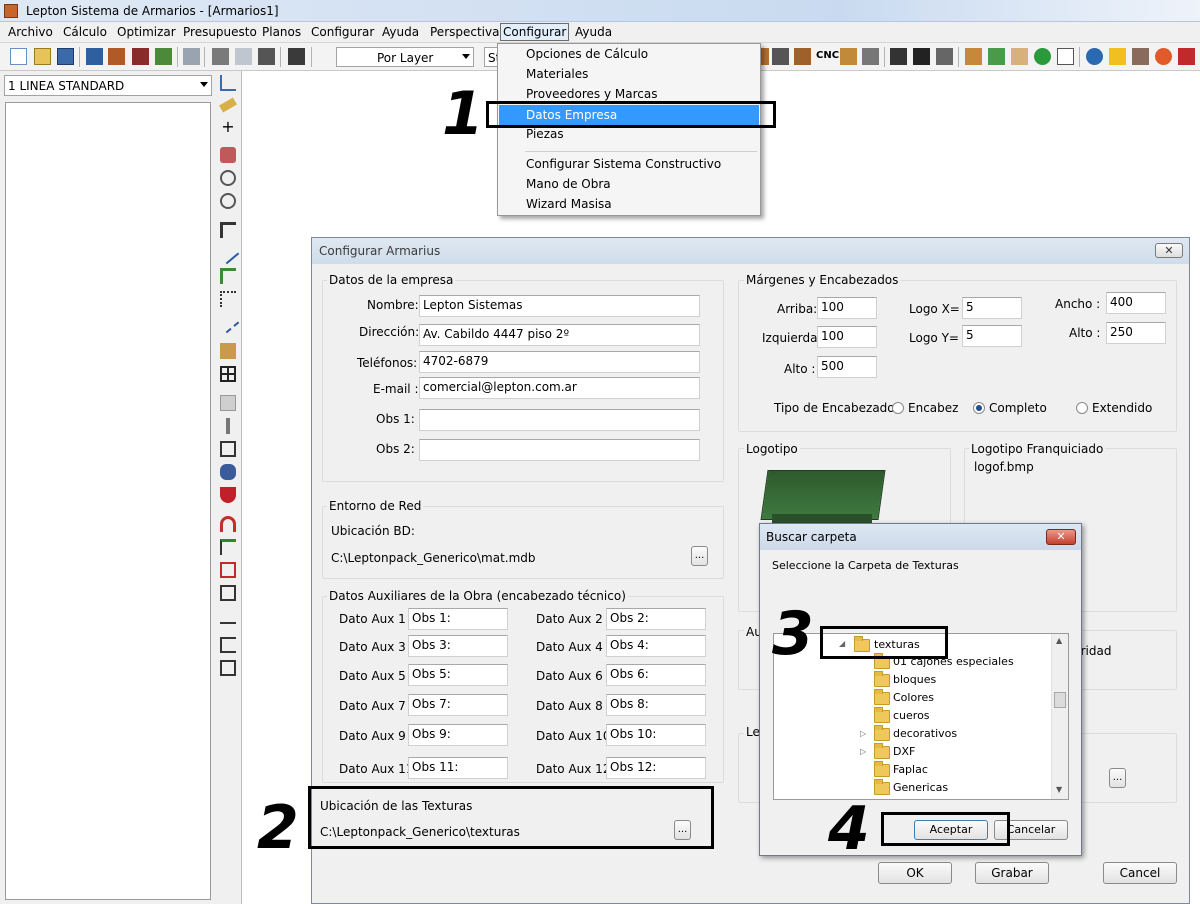  What do you see at coordinates (1059, 789) in the screenshot?
I see `scroll-down-icon: ▼` at bounding box center [1059, 789].